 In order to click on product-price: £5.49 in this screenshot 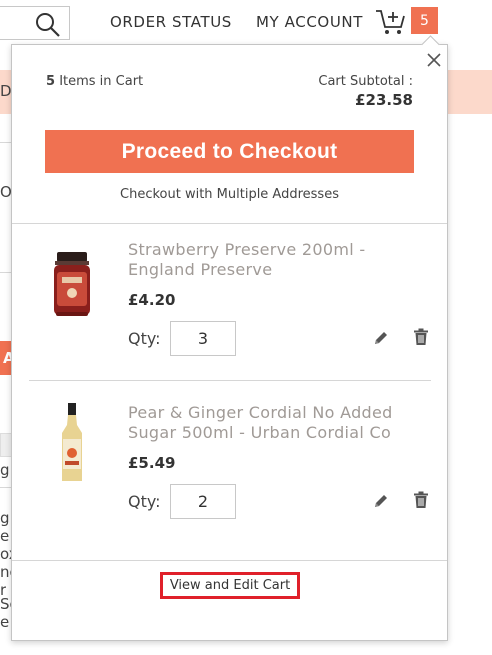, I will do `click(152, 463)`.